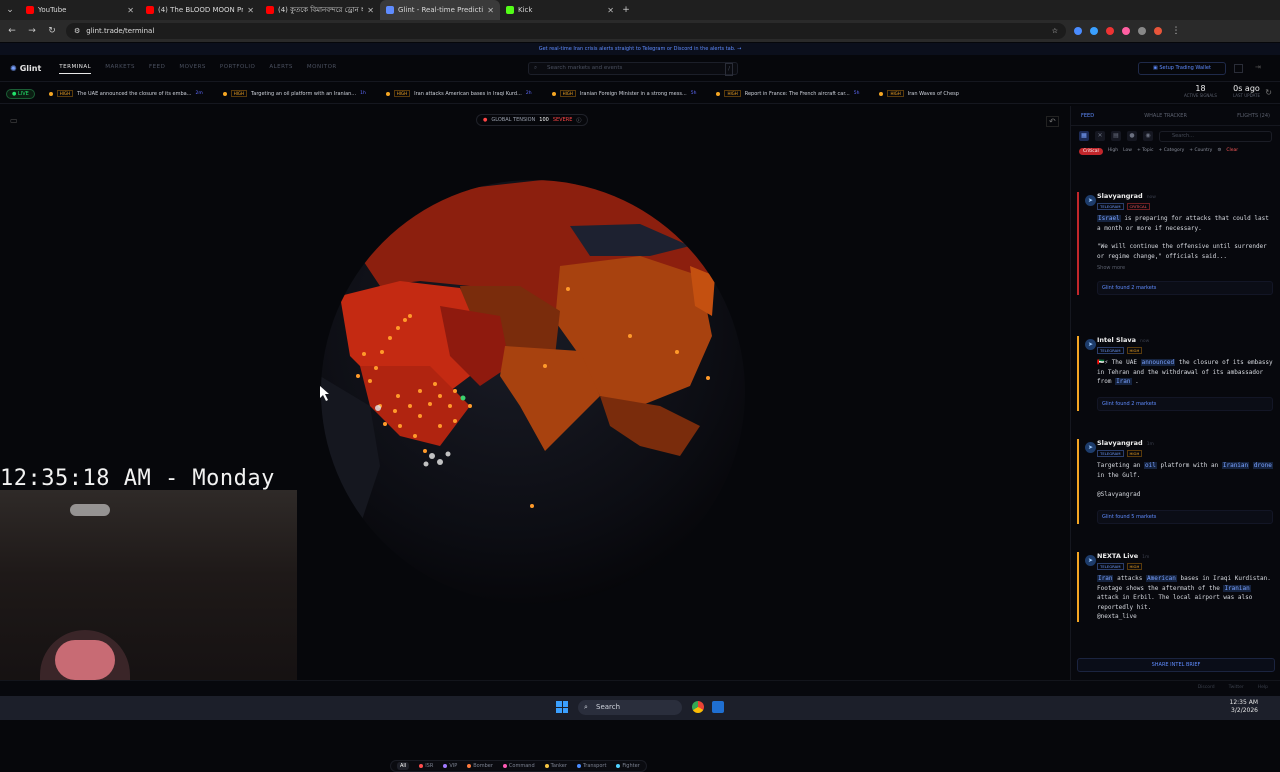 The width and height of the screenshot is (1280, 772). Describe the element at coordinates (1138, 206) in the screenshot. I see `tag-critical: CRITICAL` at that location.